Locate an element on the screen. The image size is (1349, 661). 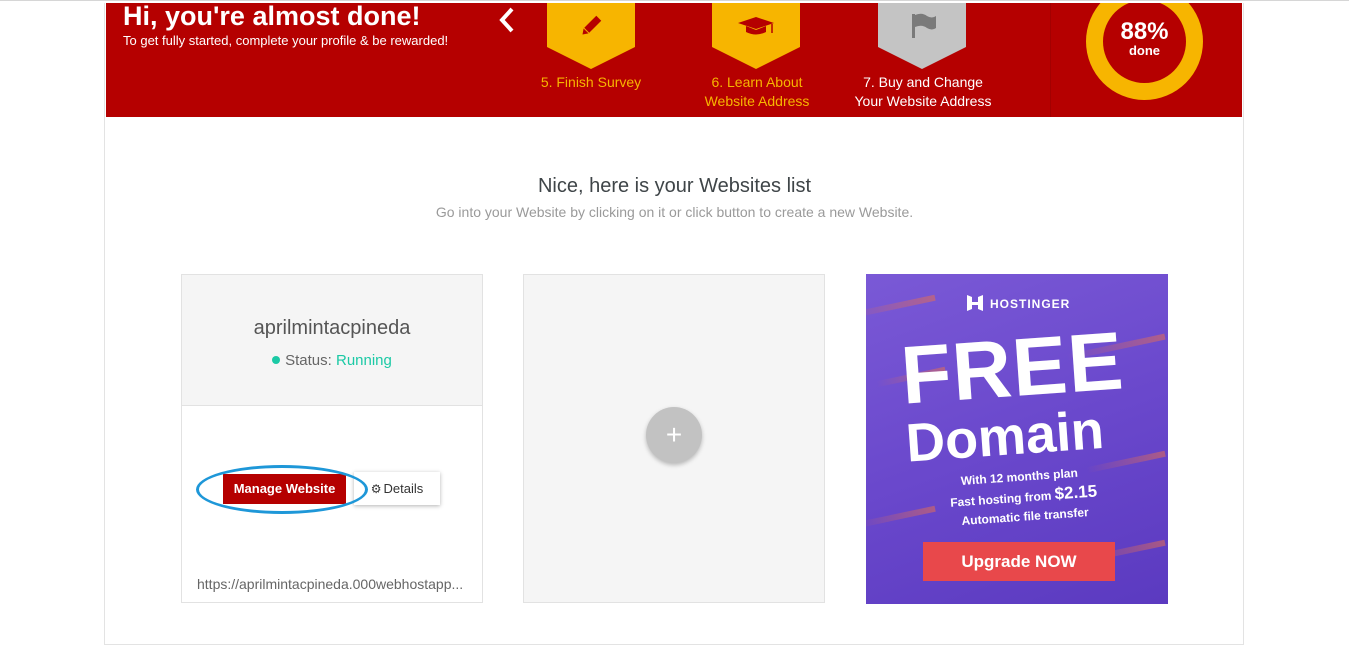
step-label: 7. Buy and Change Your Website Address is located at coordinates (923, 92).